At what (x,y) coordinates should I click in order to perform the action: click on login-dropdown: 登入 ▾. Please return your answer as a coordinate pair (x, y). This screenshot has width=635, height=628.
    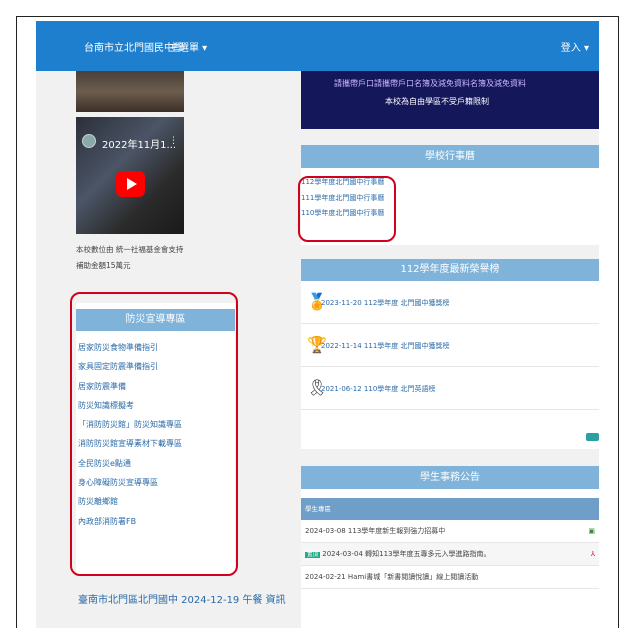
    Looking at the image, I should click on (575, 46).